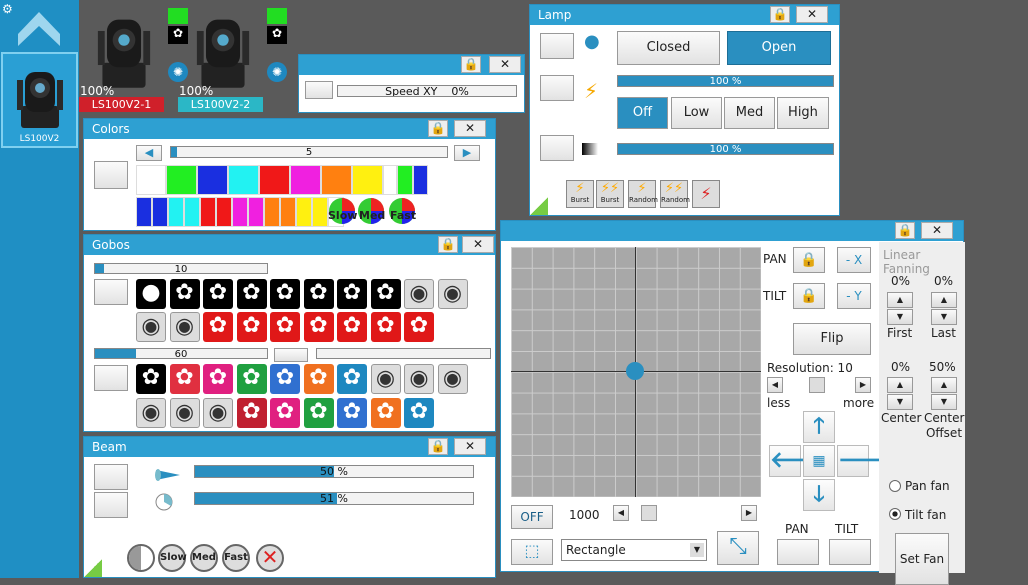  Describe the element at coordinates (403, 353) in the screenshot. I see `gobo-rotation-slider` at that location.